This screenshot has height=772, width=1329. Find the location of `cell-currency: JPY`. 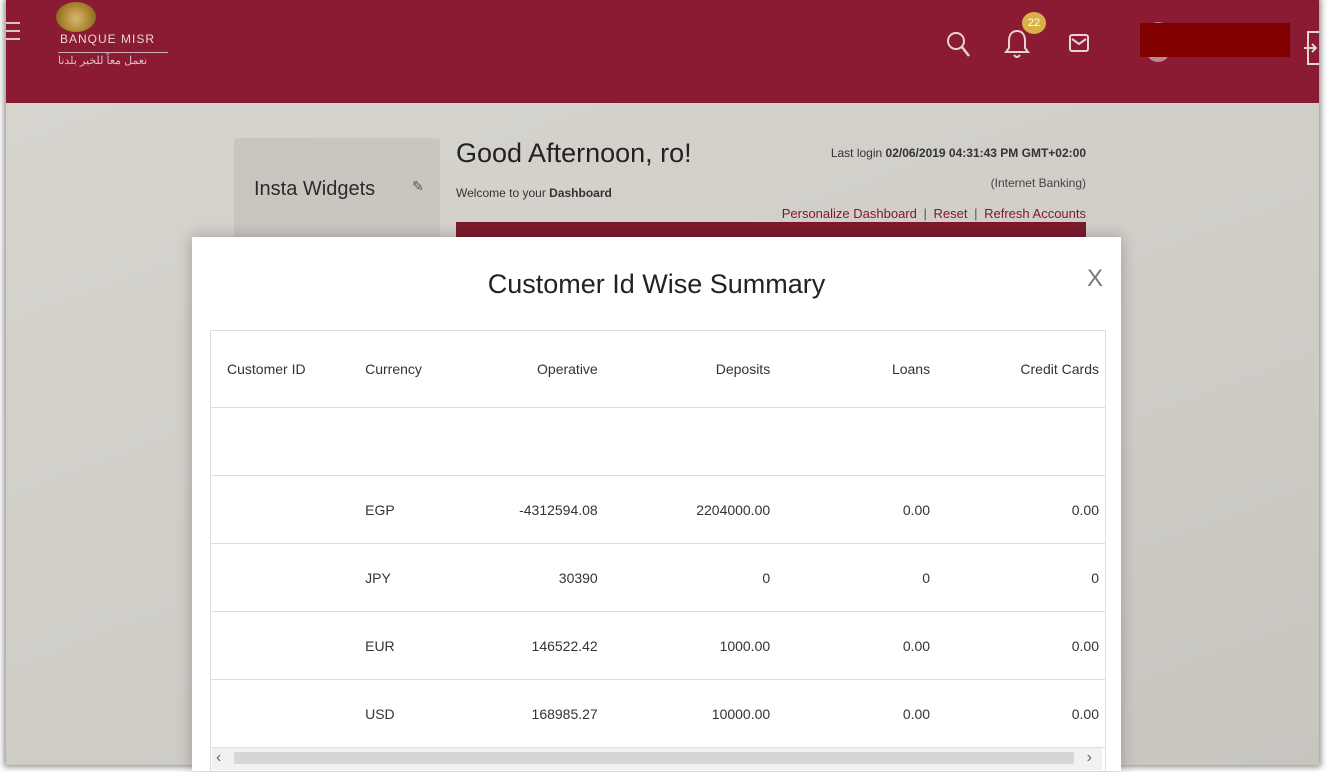

cell-currency: JPY is located at coordinates (402, 577).